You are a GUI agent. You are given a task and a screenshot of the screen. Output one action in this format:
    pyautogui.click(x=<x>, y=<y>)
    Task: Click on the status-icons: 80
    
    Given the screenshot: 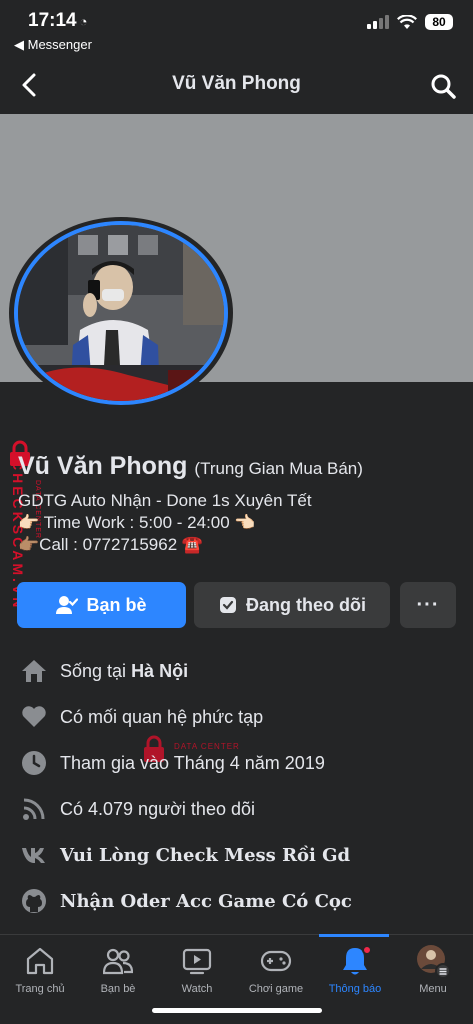 What is the action you would take?
    pyautogui.click(x=410, y=22)
    